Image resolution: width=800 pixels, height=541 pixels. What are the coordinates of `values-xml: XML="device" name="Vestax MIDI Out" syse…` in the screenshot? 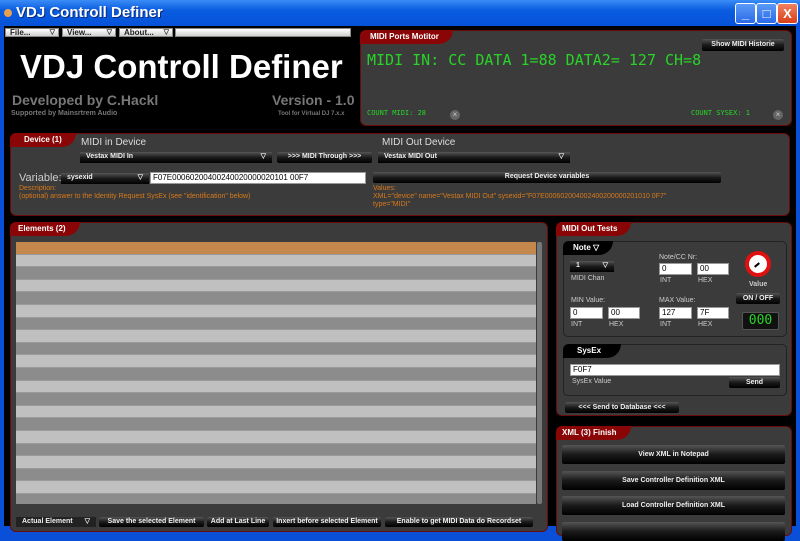 It's located at (520, 196).